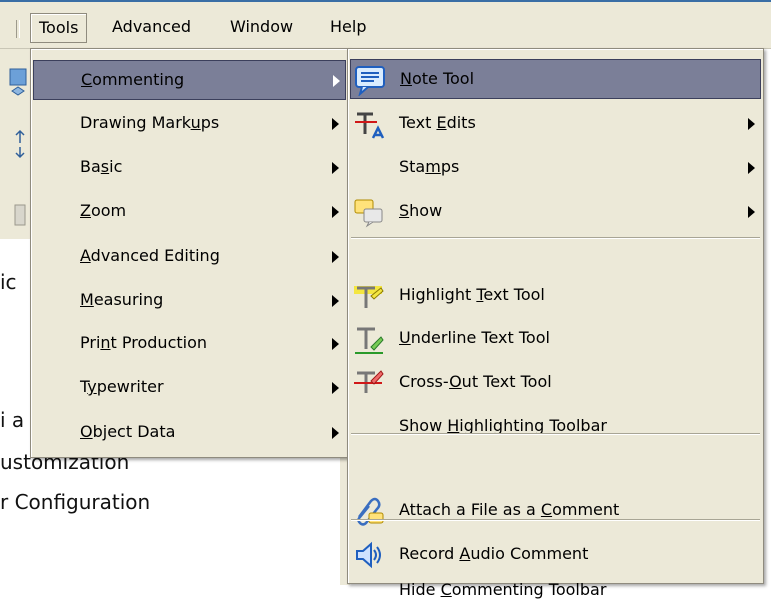 The image size is (771, 611). I want to click on background-toolbar, so click(17, 144).